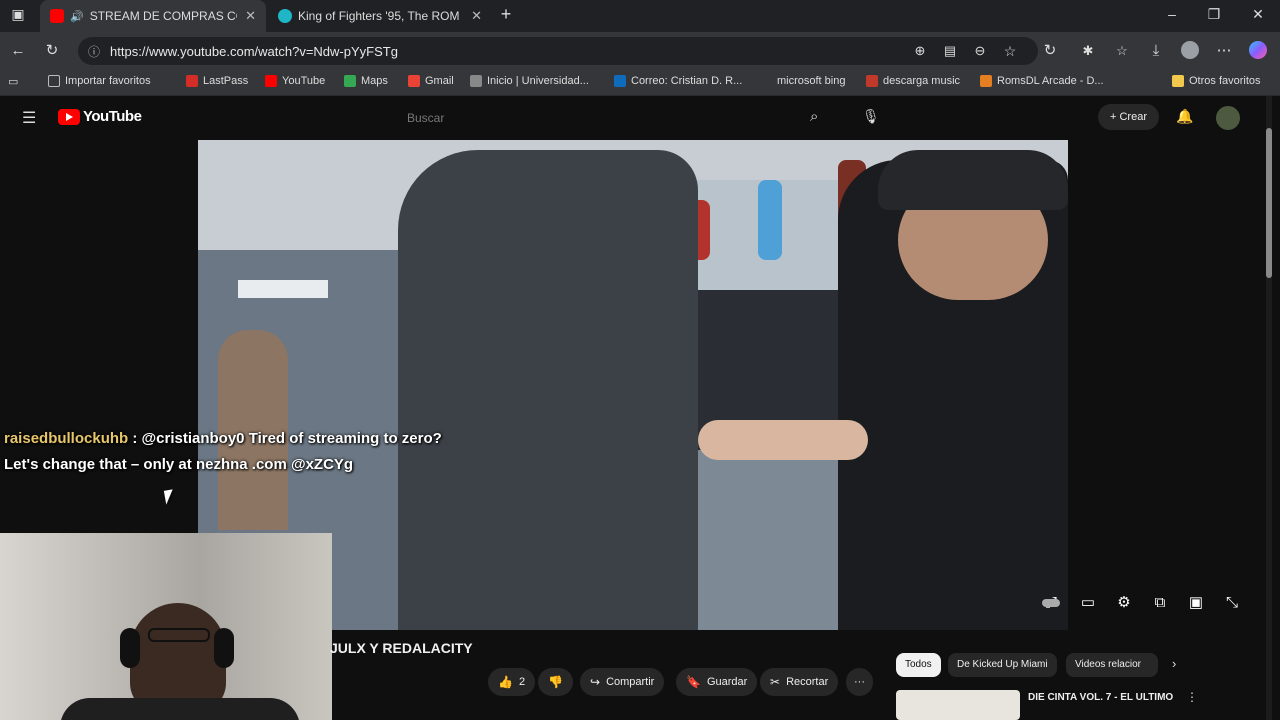  I want to click on copilot-icon, so click(1258, 51).